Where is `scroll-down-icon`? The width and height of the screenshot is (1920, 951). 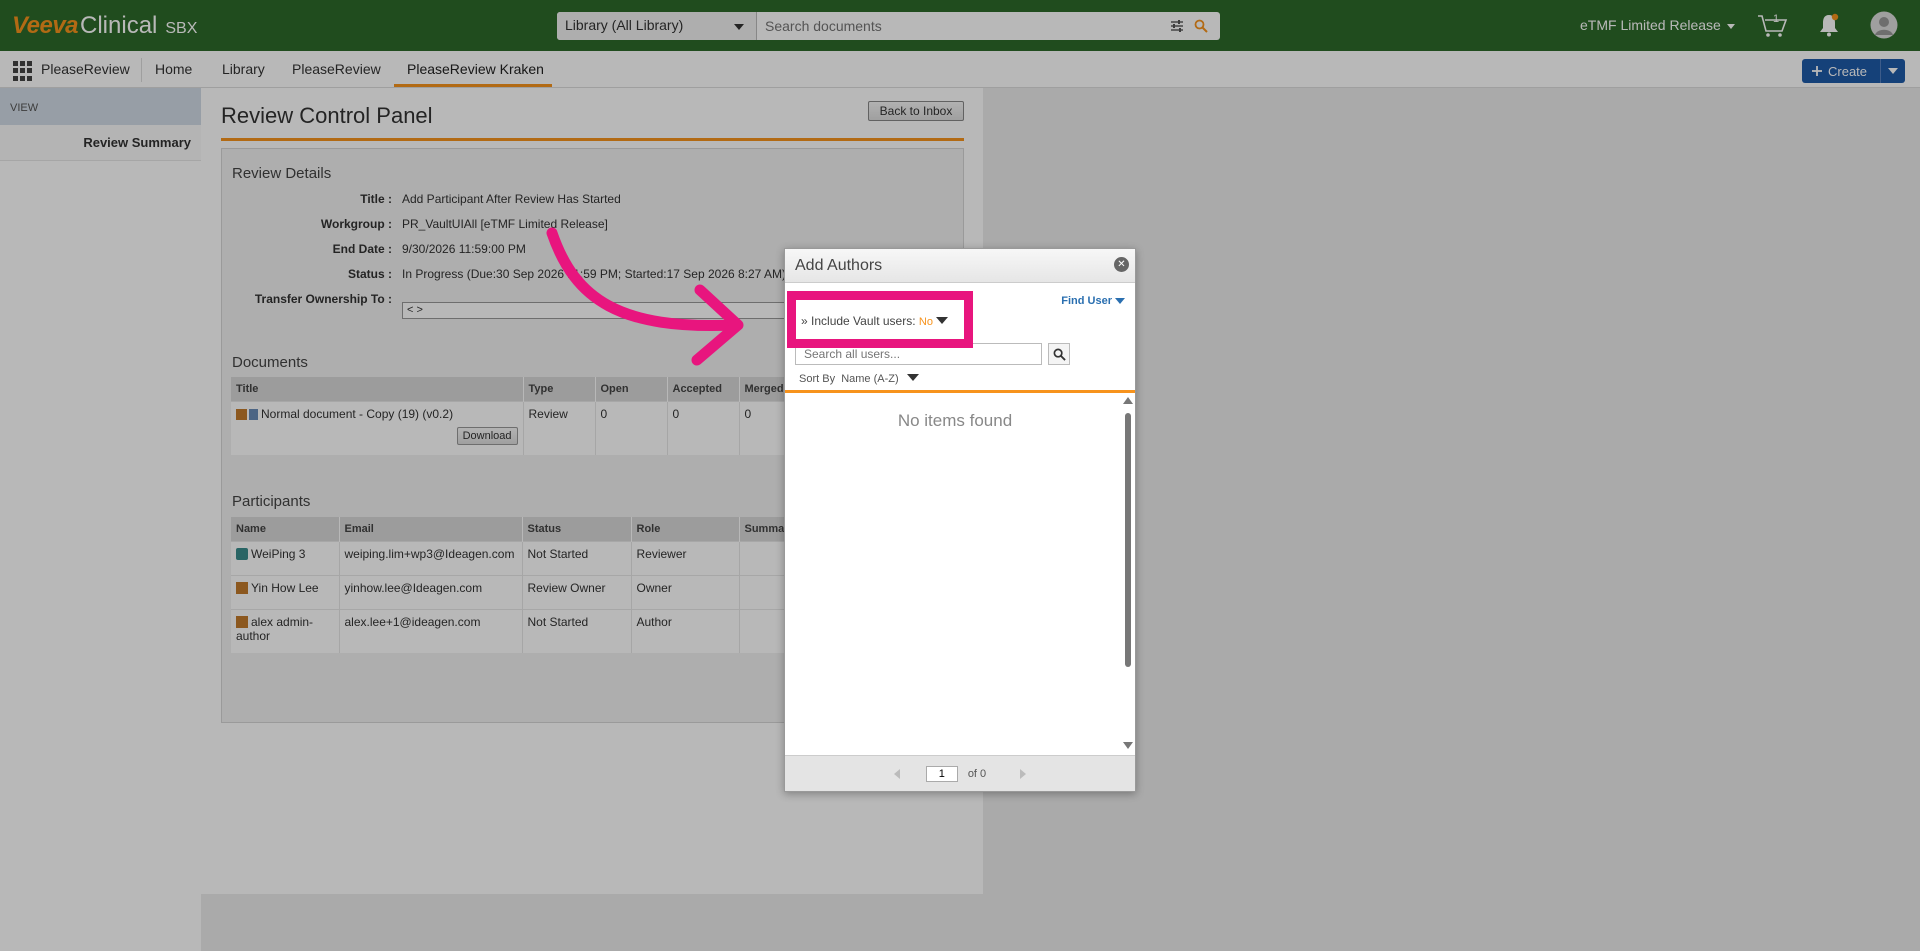 scroll-down-icon is located at coordinates (1128, 745).